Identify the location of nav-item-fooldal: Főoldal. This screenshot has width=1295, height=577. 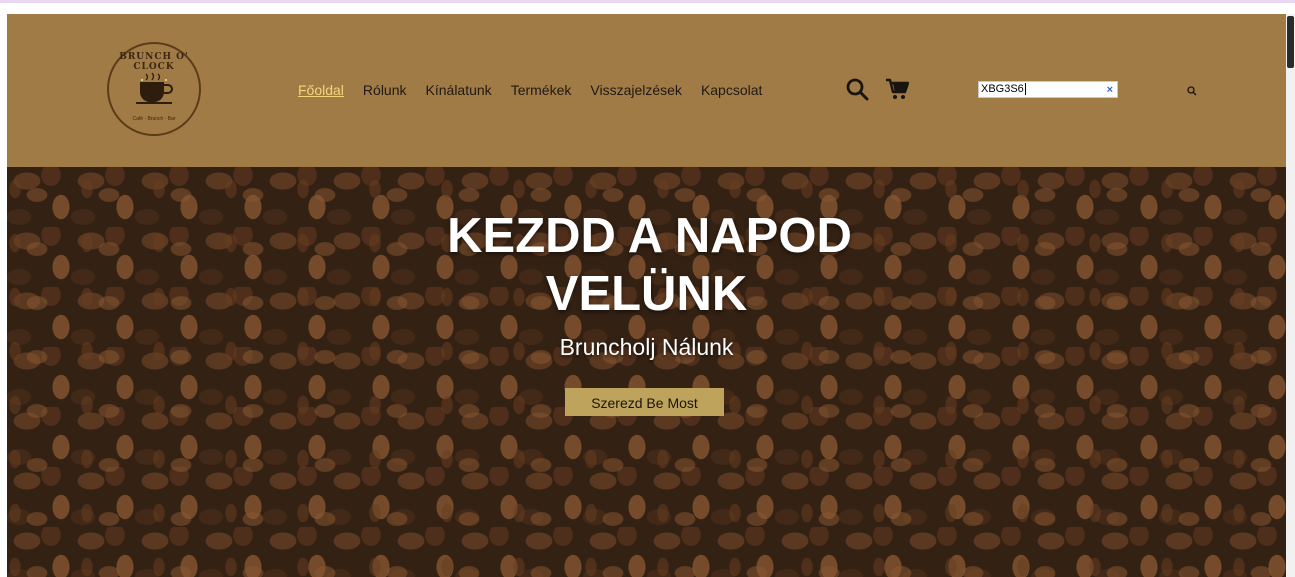
(321, 90).